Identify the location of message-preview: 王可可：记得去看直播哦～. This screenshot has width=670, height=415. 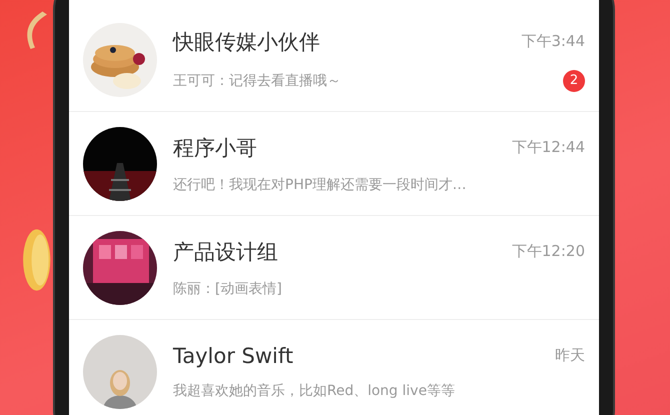
(257, 81).